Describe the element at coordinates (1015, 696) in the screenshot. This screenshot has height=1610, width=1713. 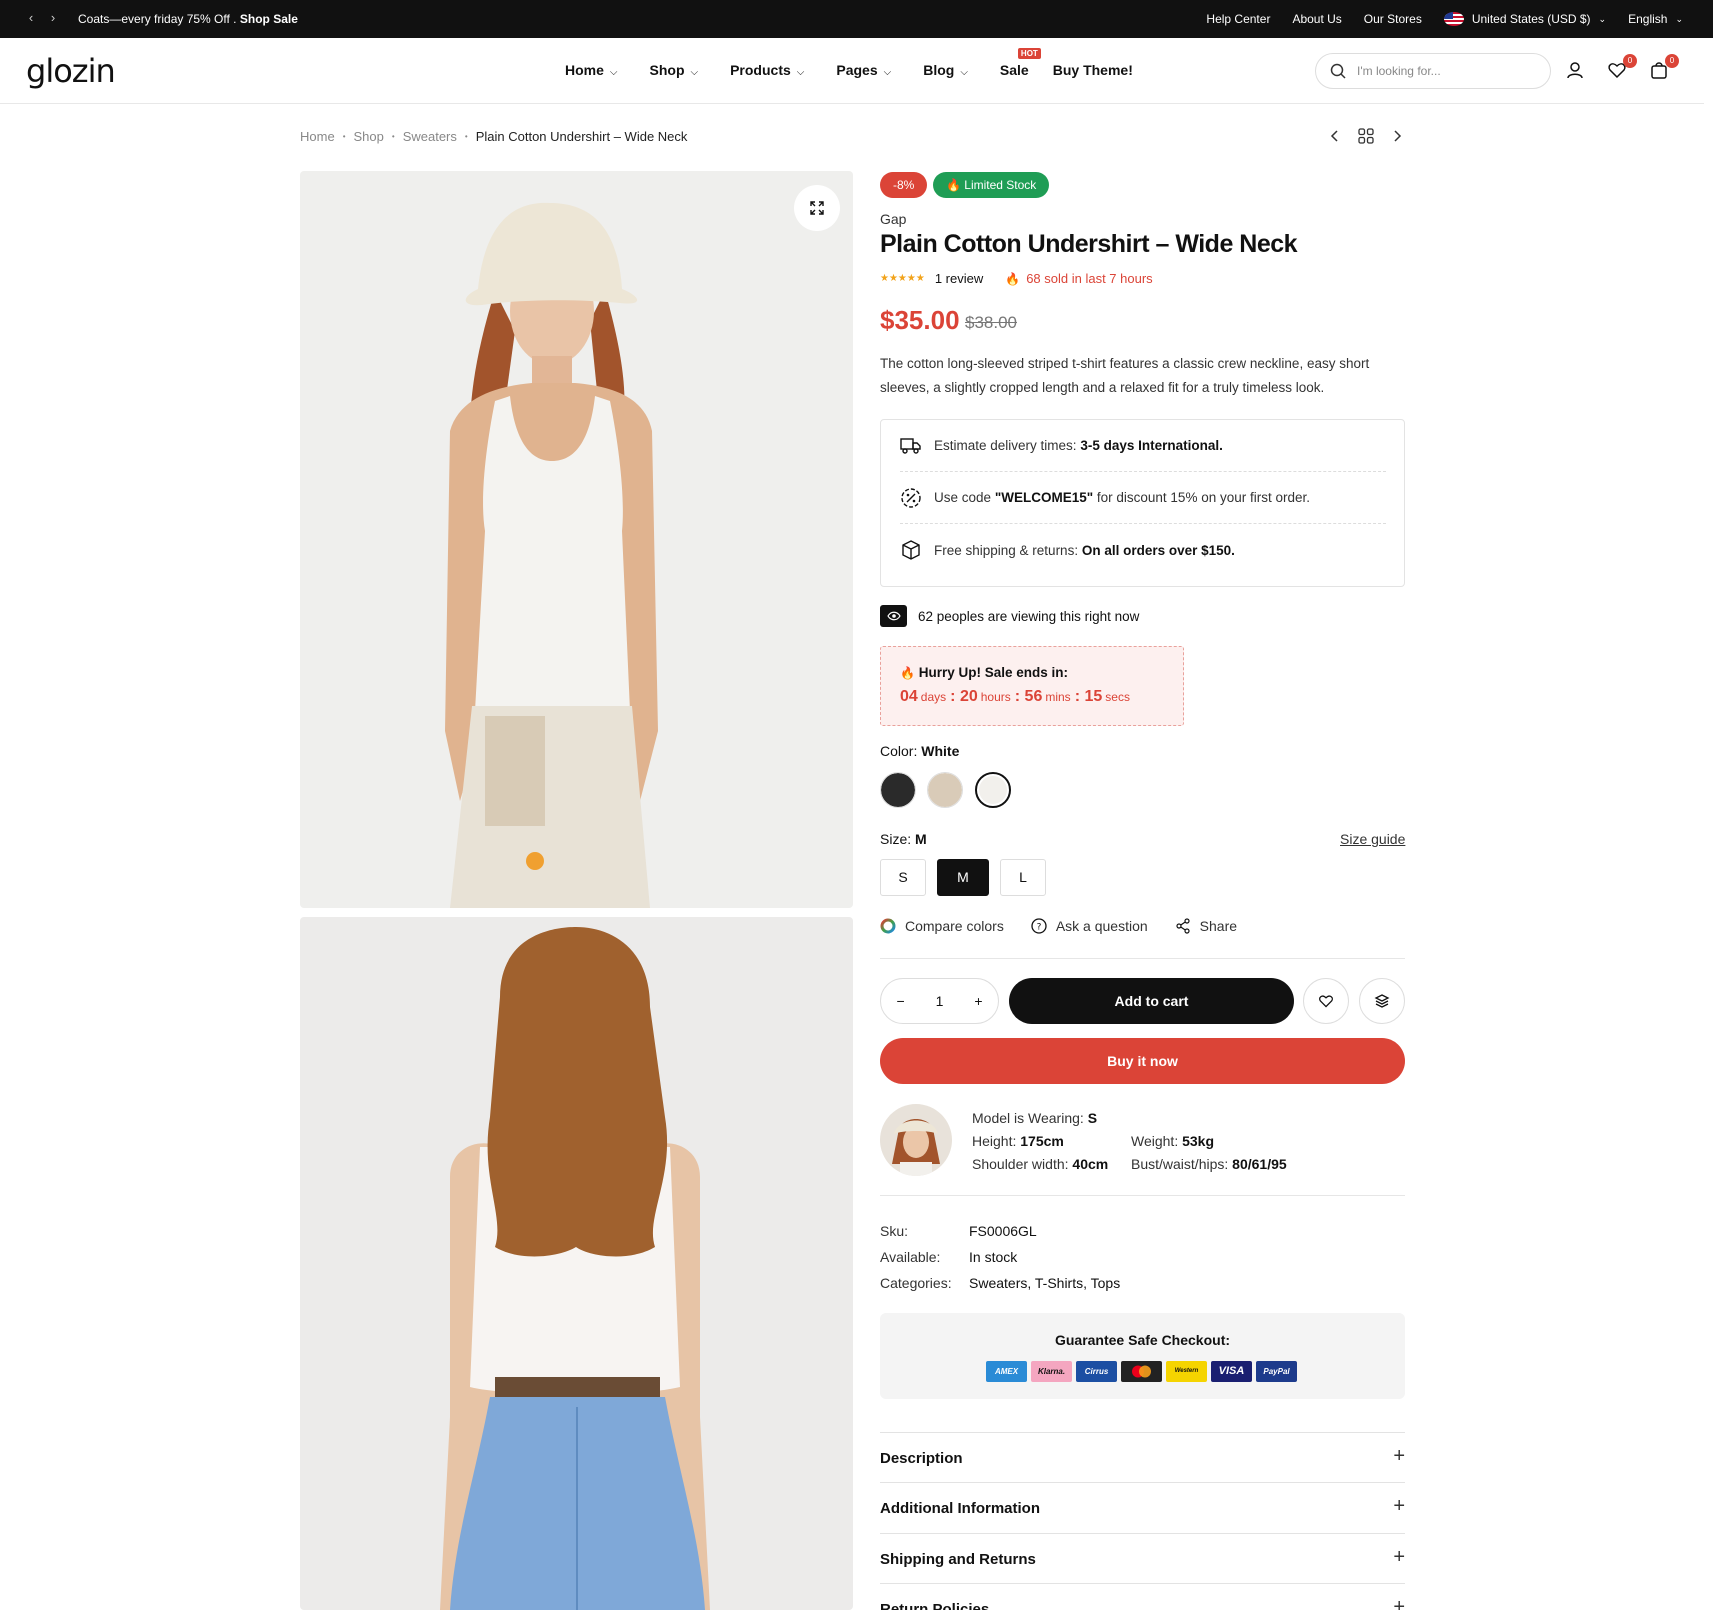
I see `countdown-timer: 04 days: 20 hours: 56 mins: 15 secs` at that location.